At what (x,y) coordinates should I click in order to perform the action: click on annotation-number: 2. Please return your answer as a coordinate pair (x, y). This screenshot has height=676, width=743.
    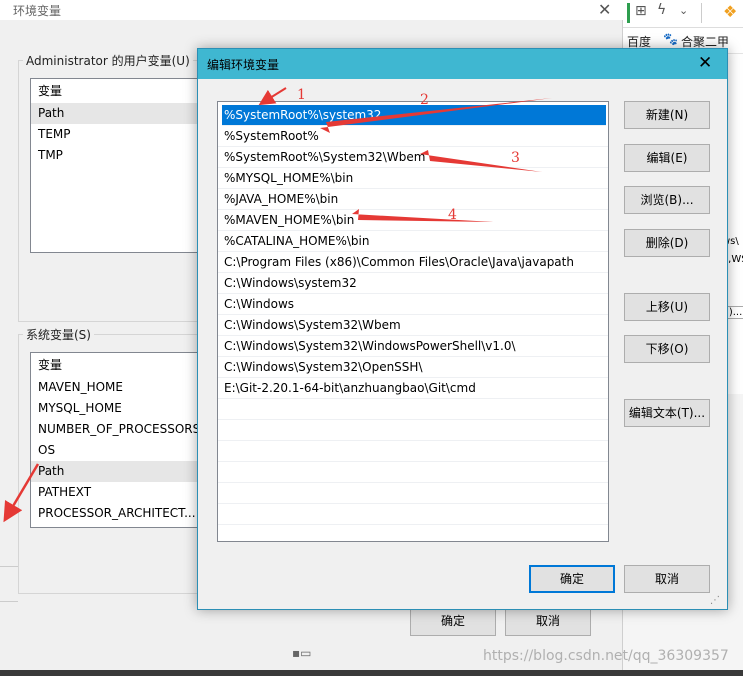
    Looking at the image, I should click on (424, 100).